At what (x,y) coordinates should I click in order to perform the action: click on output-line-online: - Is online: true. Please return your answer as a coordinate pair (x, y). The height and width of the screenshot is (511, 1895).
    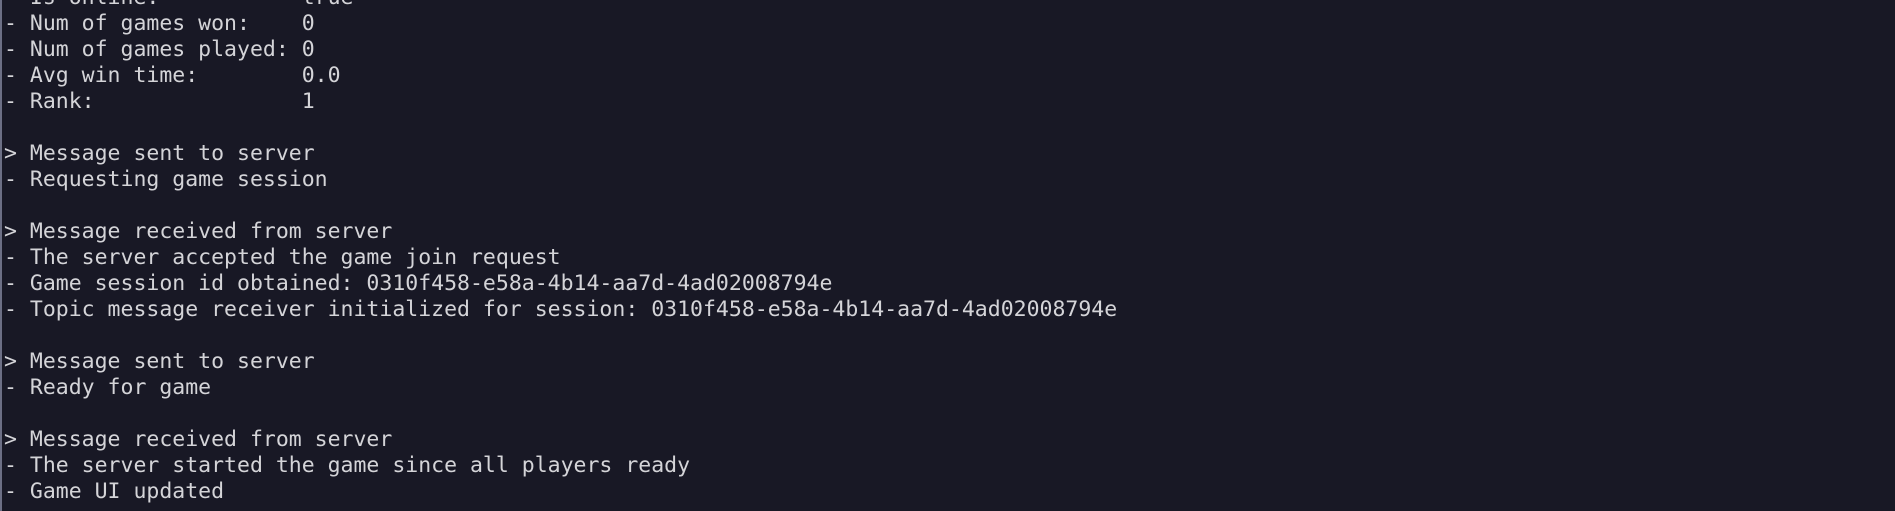
    Looking at the image, I should click on (560, 5).